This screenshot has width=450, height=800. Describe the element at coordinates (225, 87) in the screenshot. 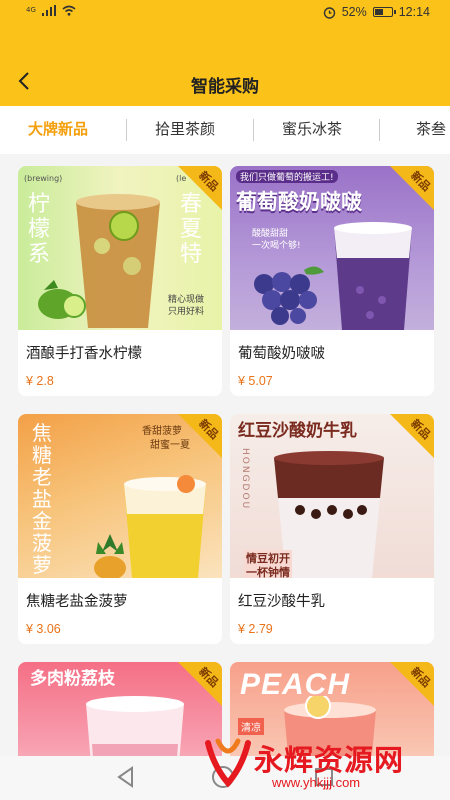

I see `page-title: 智能采购` at that location.